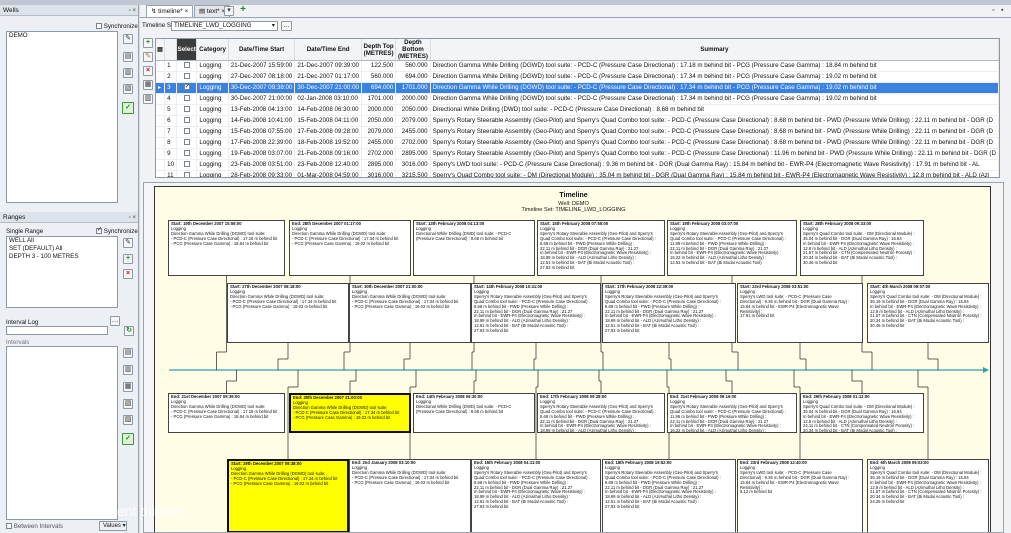  Describe the element at coordinates (413, 50) in the screenshot. I see `column-header-depth-bottom: Depth Bottom (METRES)` at that location.